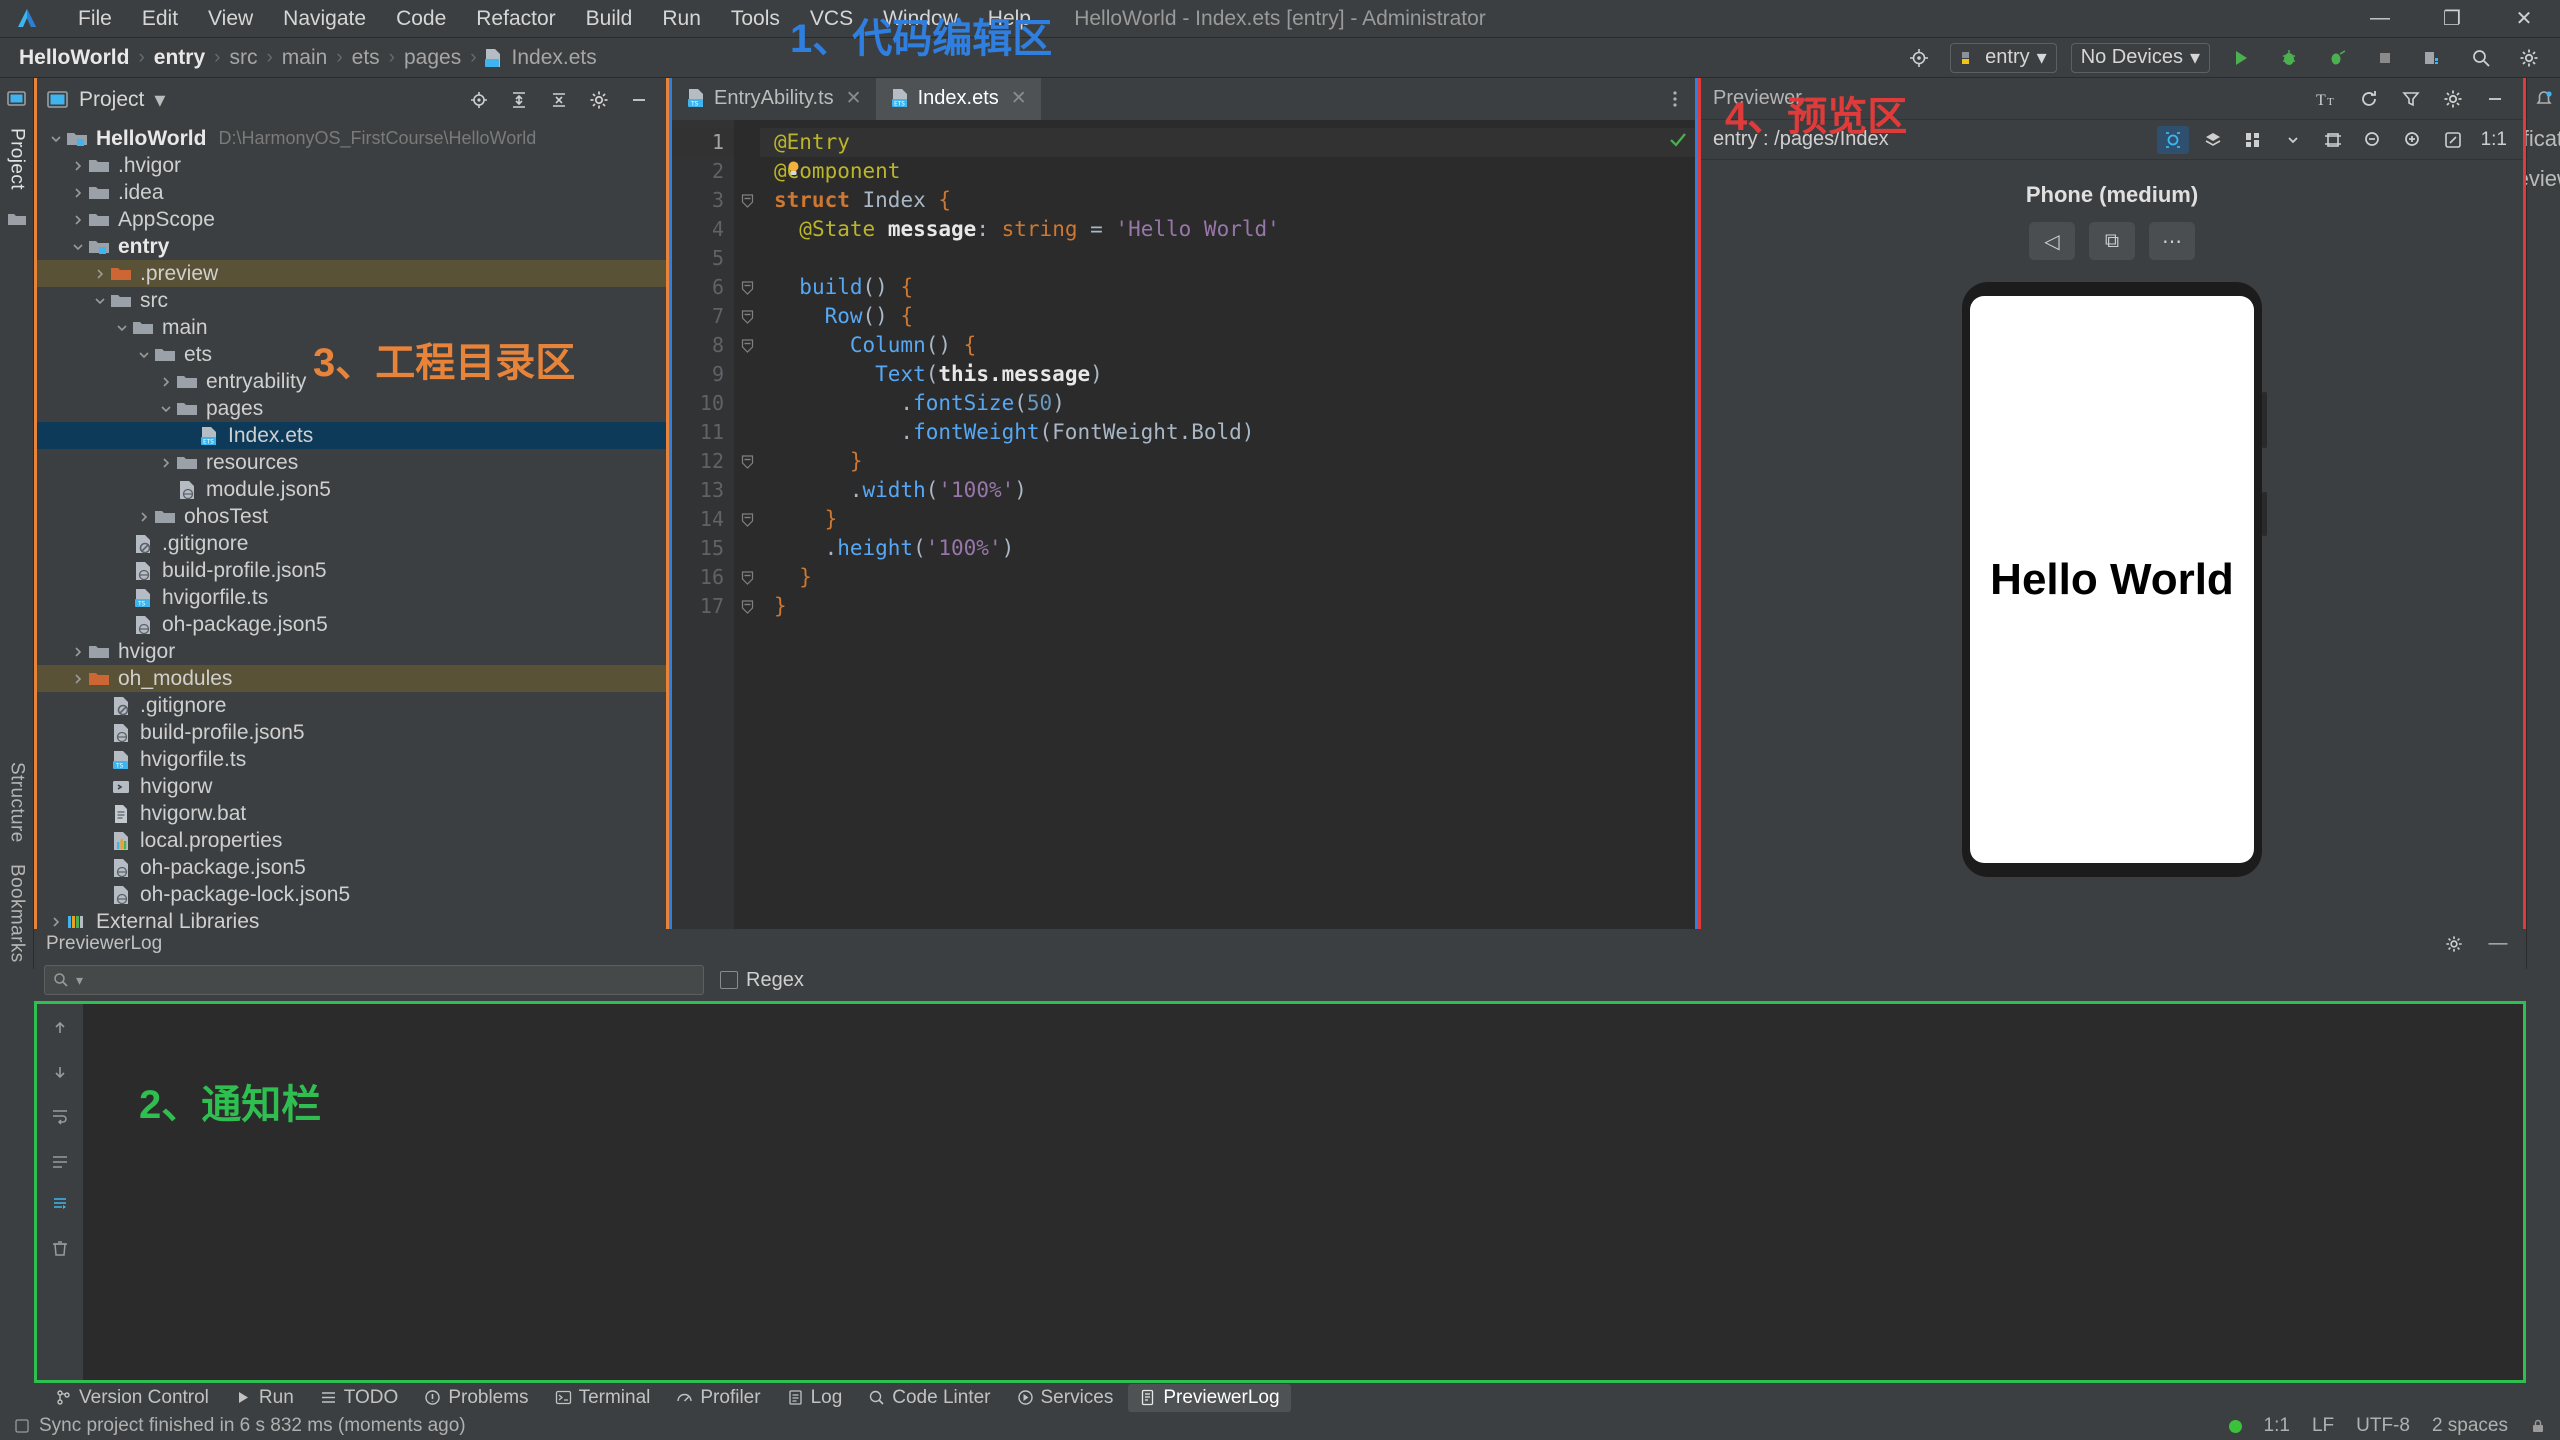 The height and width of the screenshot is (1440, 2560). Describe the element at coordinates (929, 1398) in the screenshot. I see `tool-window-codelinter: Code Linter` at that location.